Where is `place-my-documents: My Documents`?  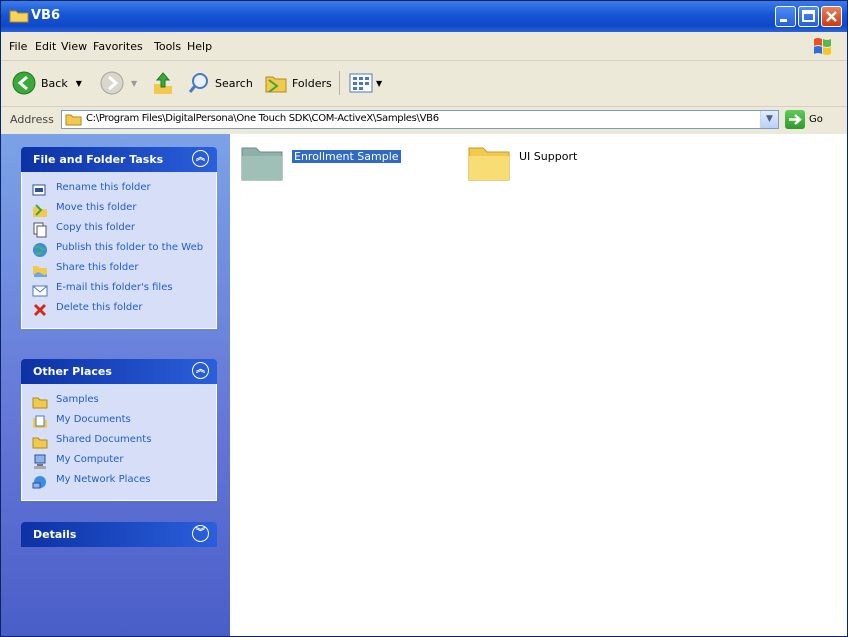
place-my-documents: My Documents is located at coordinates (119, 422).